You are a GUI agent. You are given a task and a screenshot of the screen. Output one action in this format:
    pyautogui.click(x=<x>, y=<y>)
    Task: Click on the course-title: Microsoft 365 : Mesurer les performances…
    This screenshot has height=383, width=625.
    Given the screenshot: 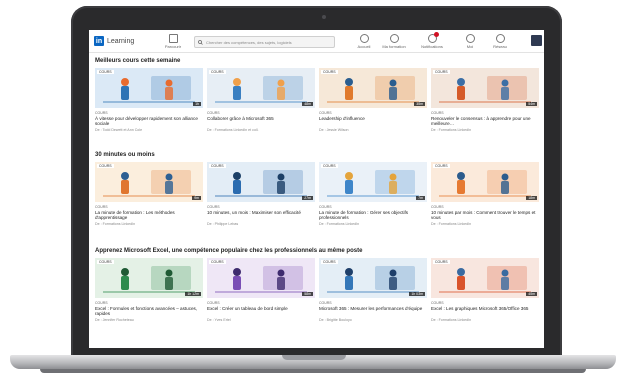 What is the action you would take?
    pyautogui.click(x=373, y=311)
    